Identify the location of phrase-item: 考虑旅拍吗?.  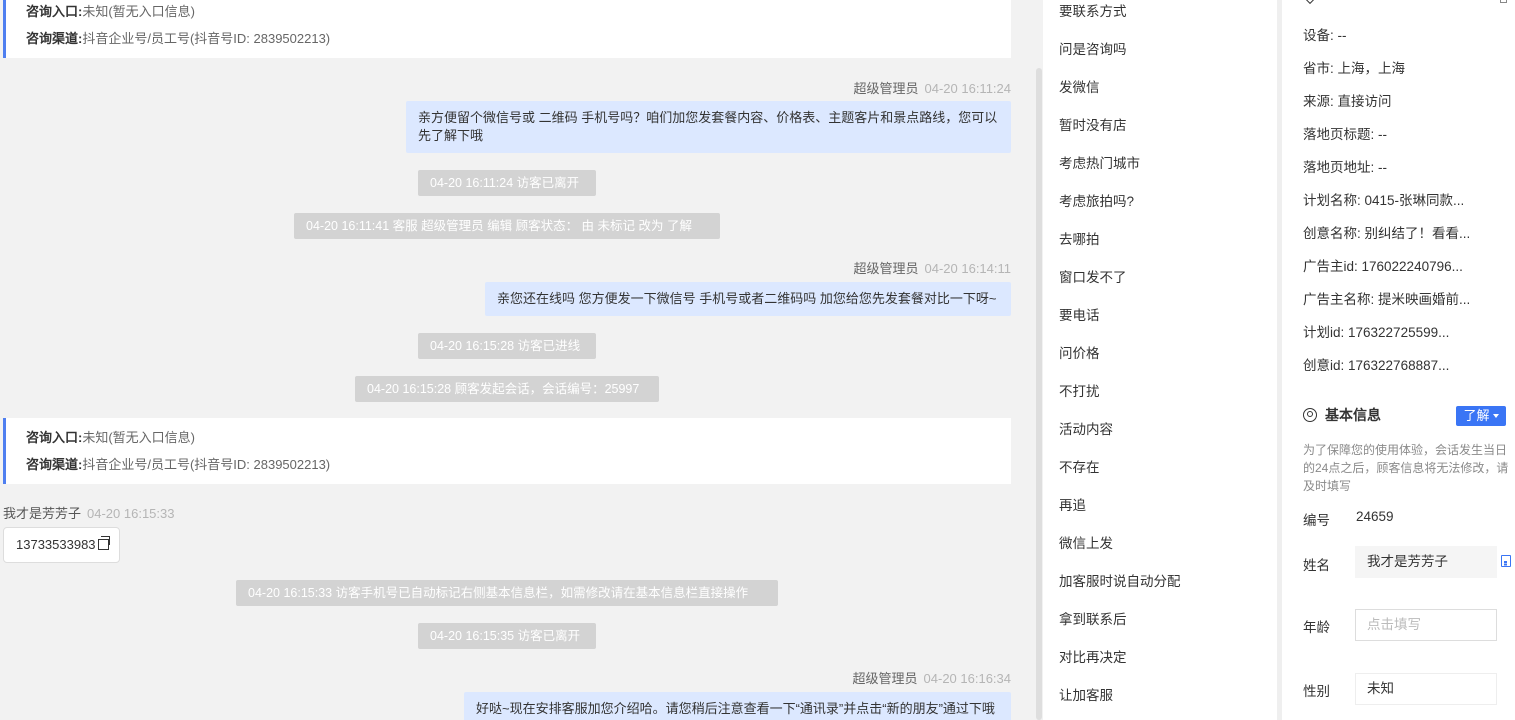
(1096, 200).